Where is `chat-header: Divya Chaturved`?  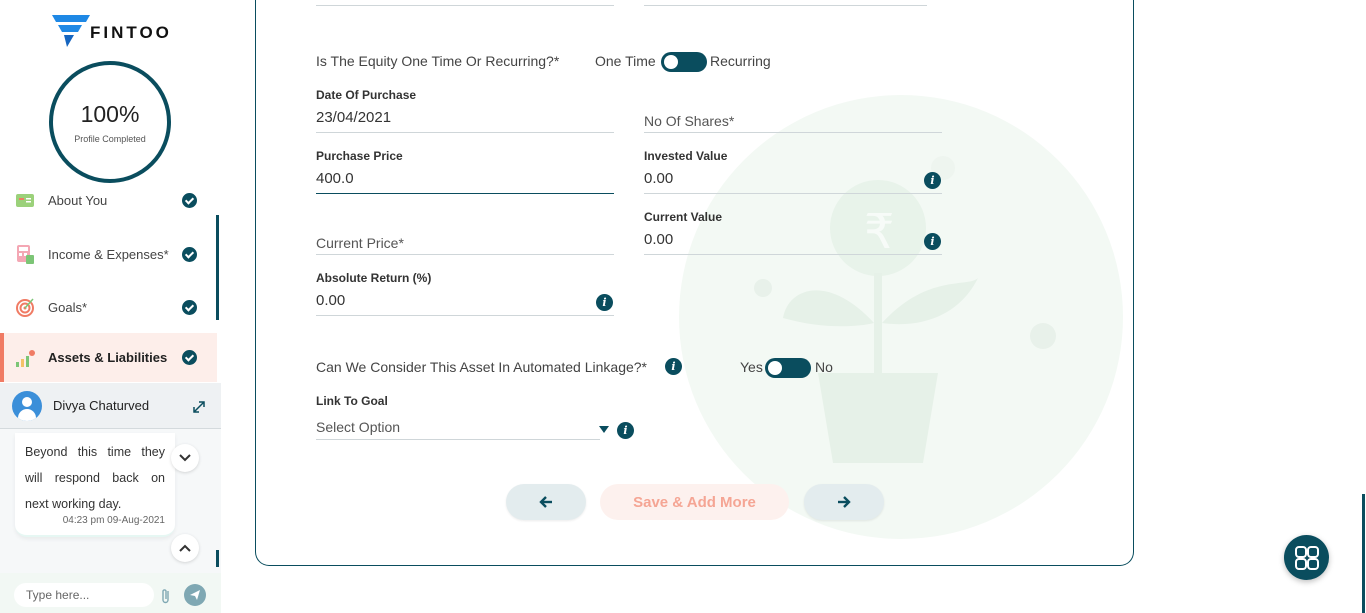 chat-header: Divya Chaturved is located at coordinates (110, 406).